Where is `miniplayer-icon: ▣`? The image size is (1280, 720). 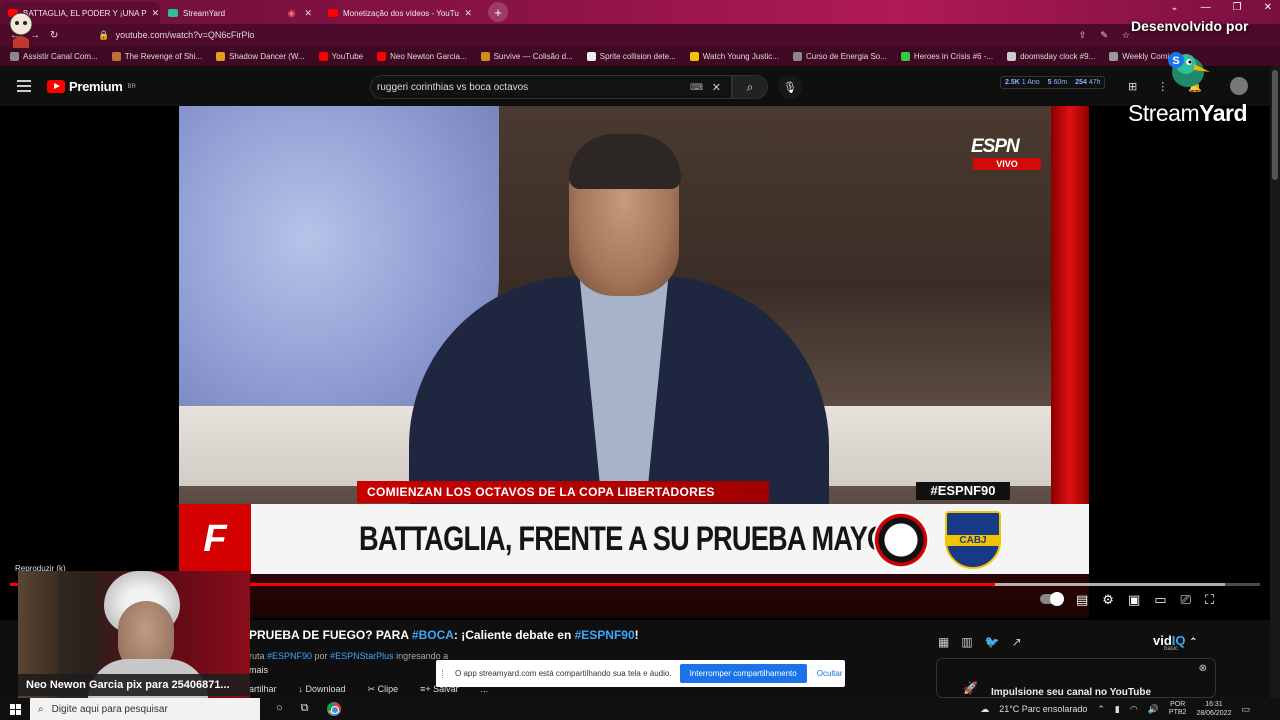
miniplayer-icon: ▣ is located at coordinates (1134, 600).